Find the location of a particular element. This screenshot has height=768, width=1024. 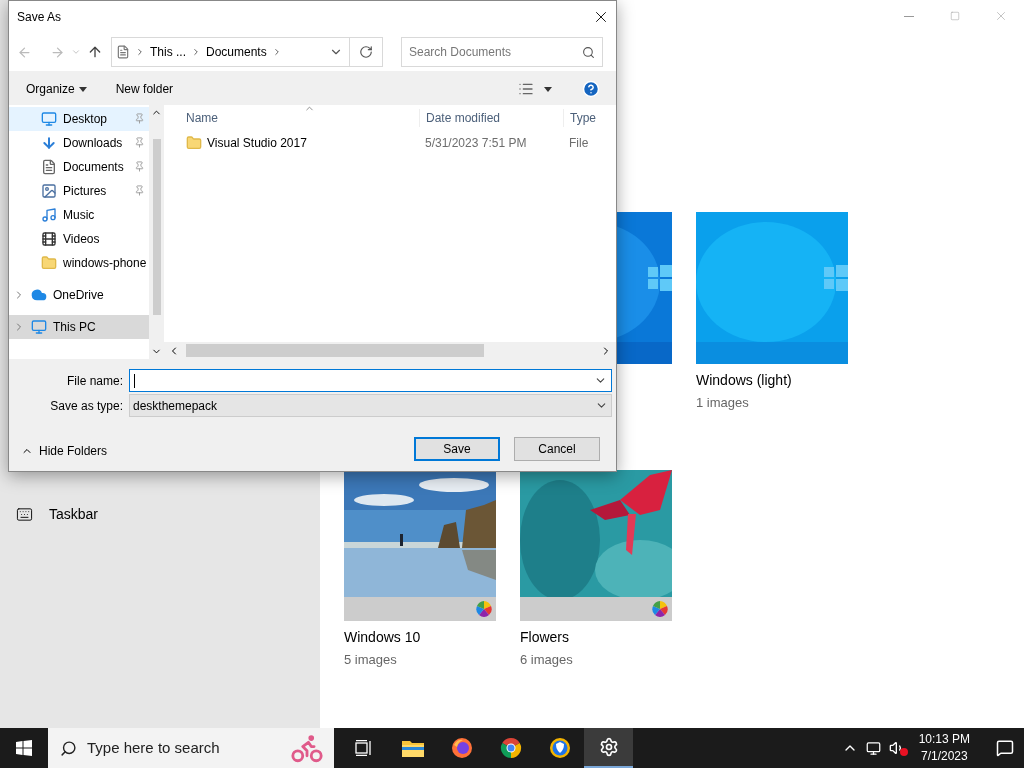

table-cell-text: File is located at coordinates (578, 143).